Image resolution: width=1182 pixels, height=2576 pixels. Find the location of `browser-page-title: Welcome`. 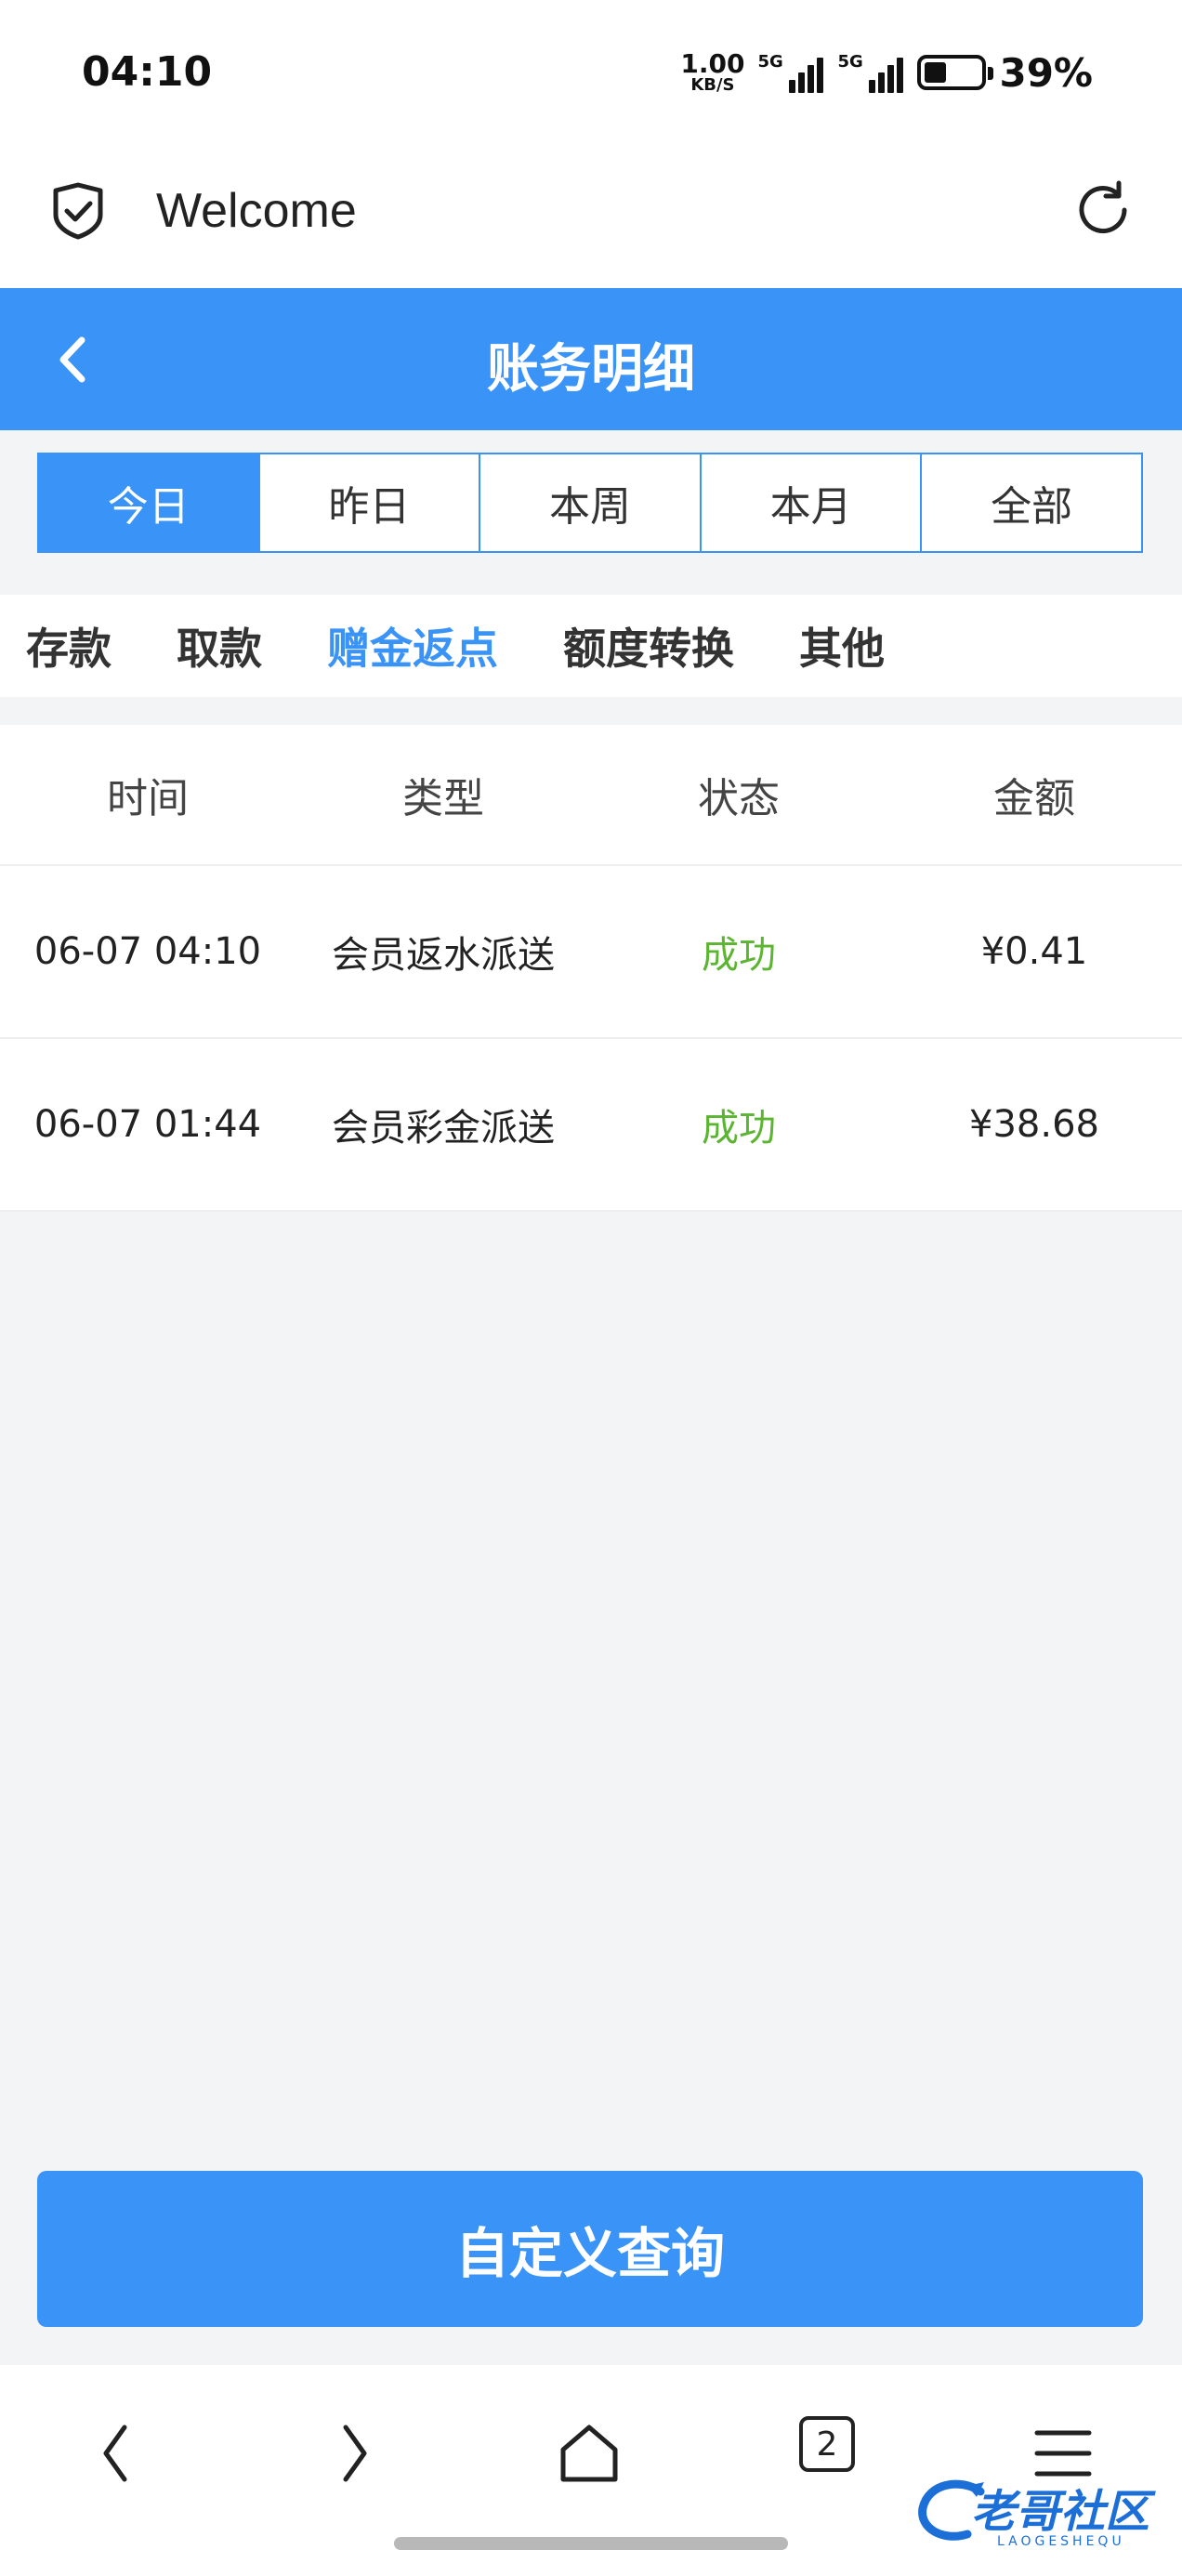

browser-page-title: Welcome is located at coordinates (256, 211).